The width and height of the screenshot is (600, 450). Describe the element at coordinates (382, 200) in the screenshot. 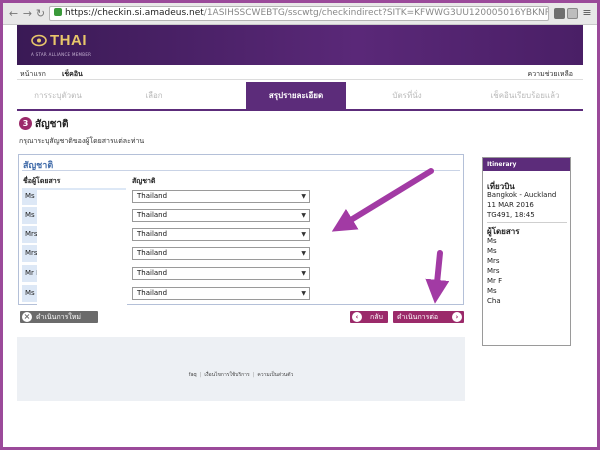

I see `annotation-arrow-to-dropdowns` at that location.